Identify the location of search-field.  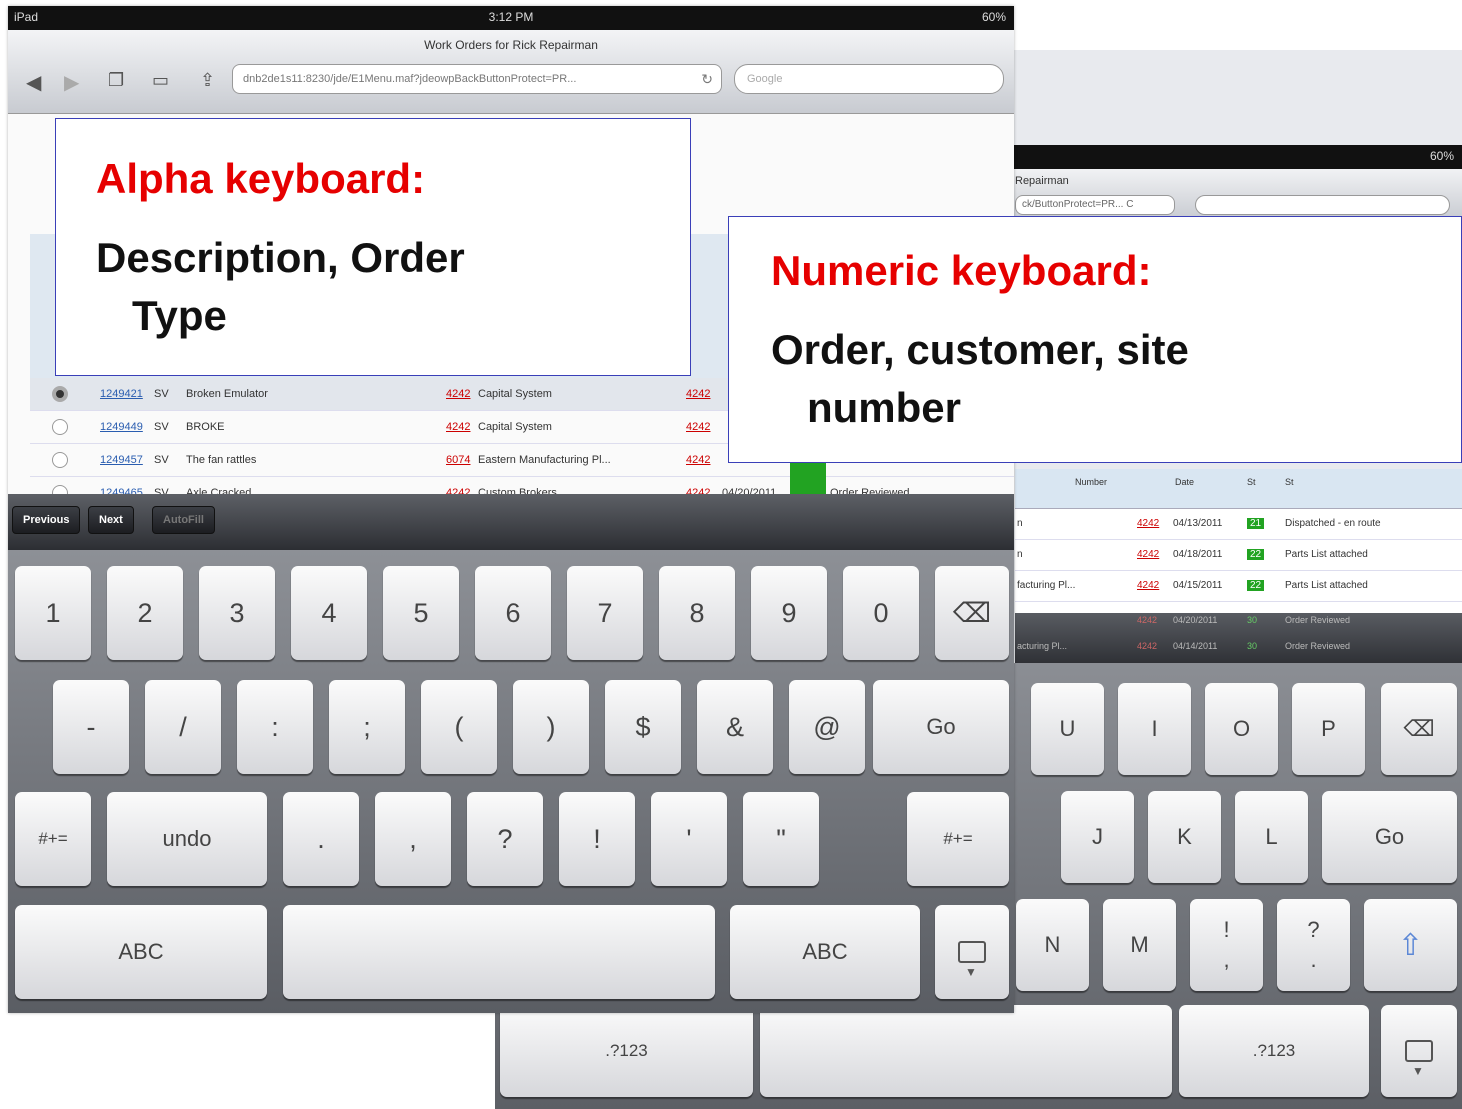
(1322, 205).